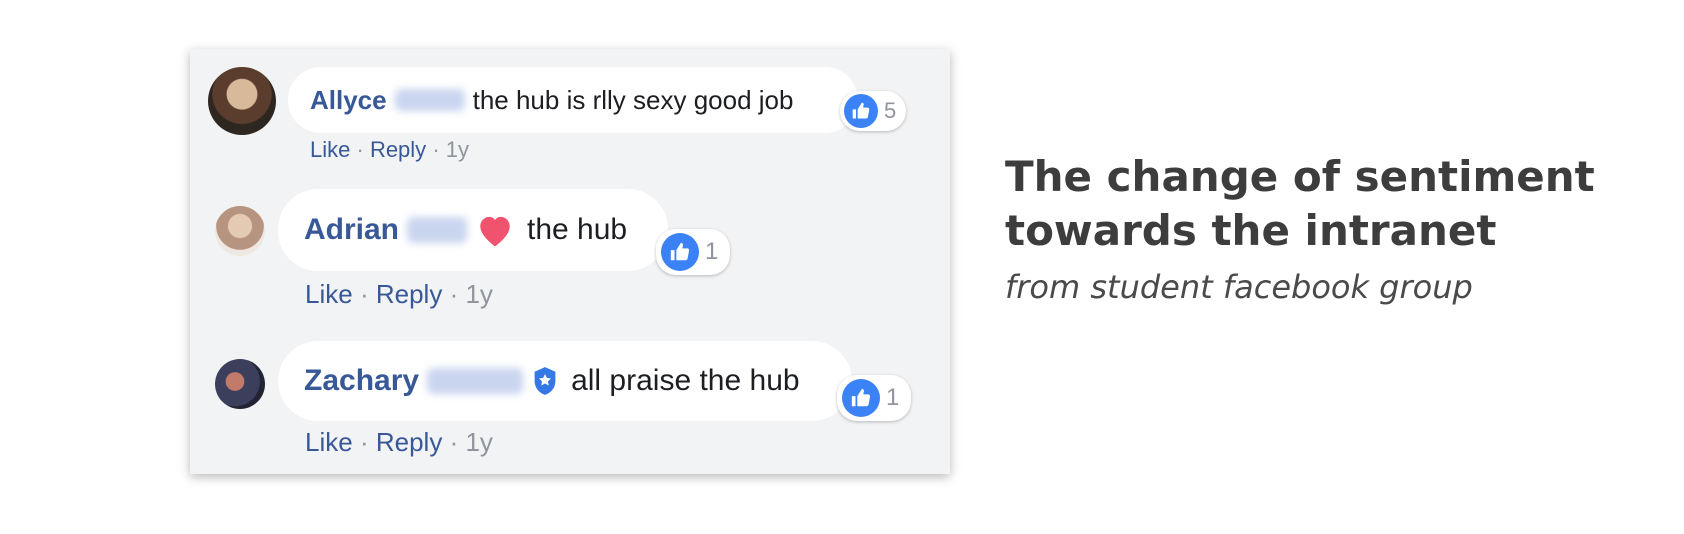  Describe the element at coordinates (1239, 287) in the screenshot. I see `slide-subtitle: from student facebook group` at that location.